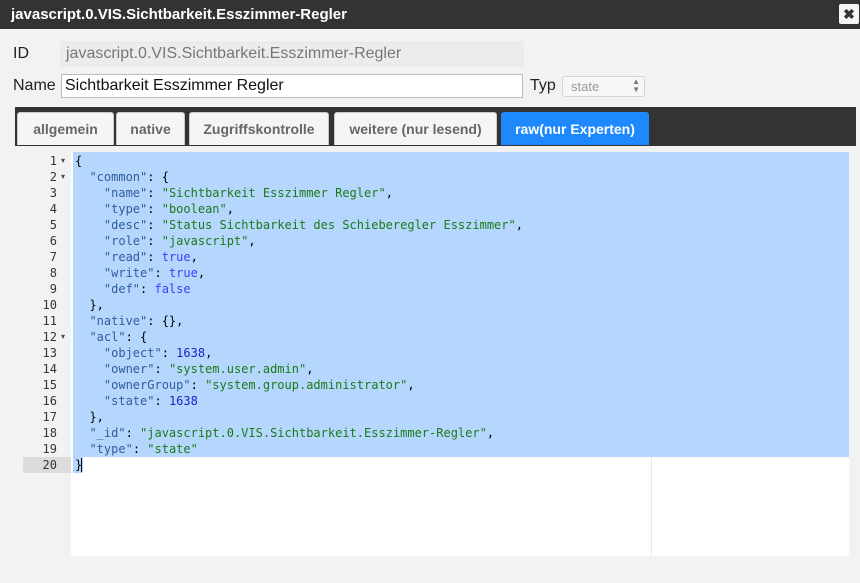 The height and width of the screenshot is (583, 860). Describe the element at coordinates (53, 209) in the screenshot. I see `line-number: 4` at that location.